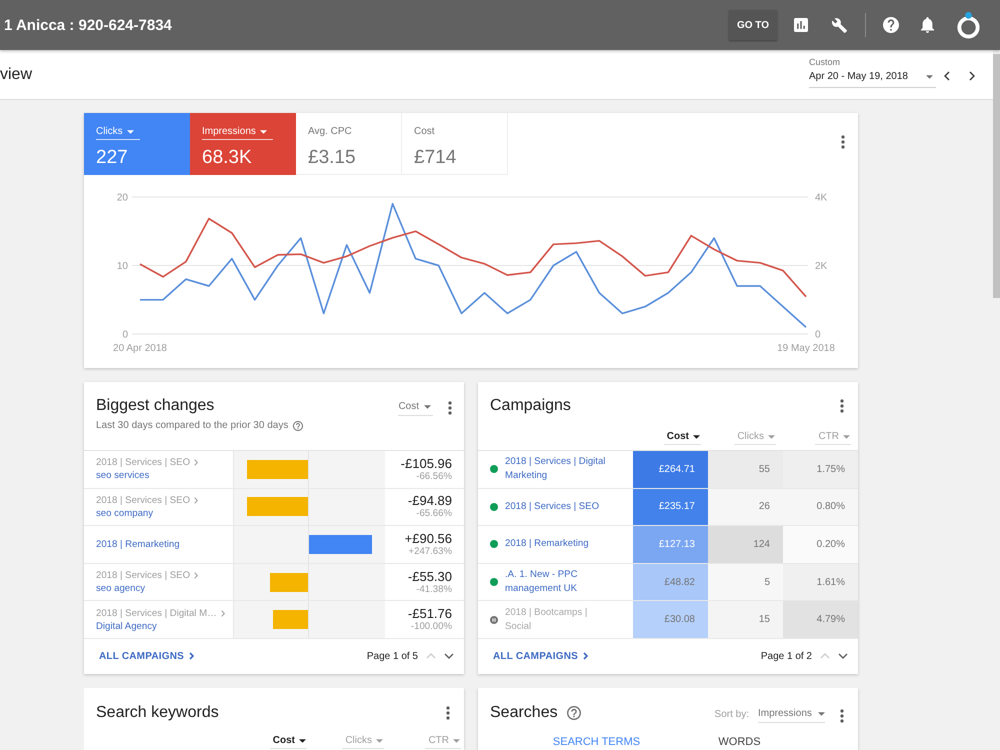  Describe the element at coordinates (140, 348) in the screenshot. I see `axis-label: 20 Apr 2018` at that location.